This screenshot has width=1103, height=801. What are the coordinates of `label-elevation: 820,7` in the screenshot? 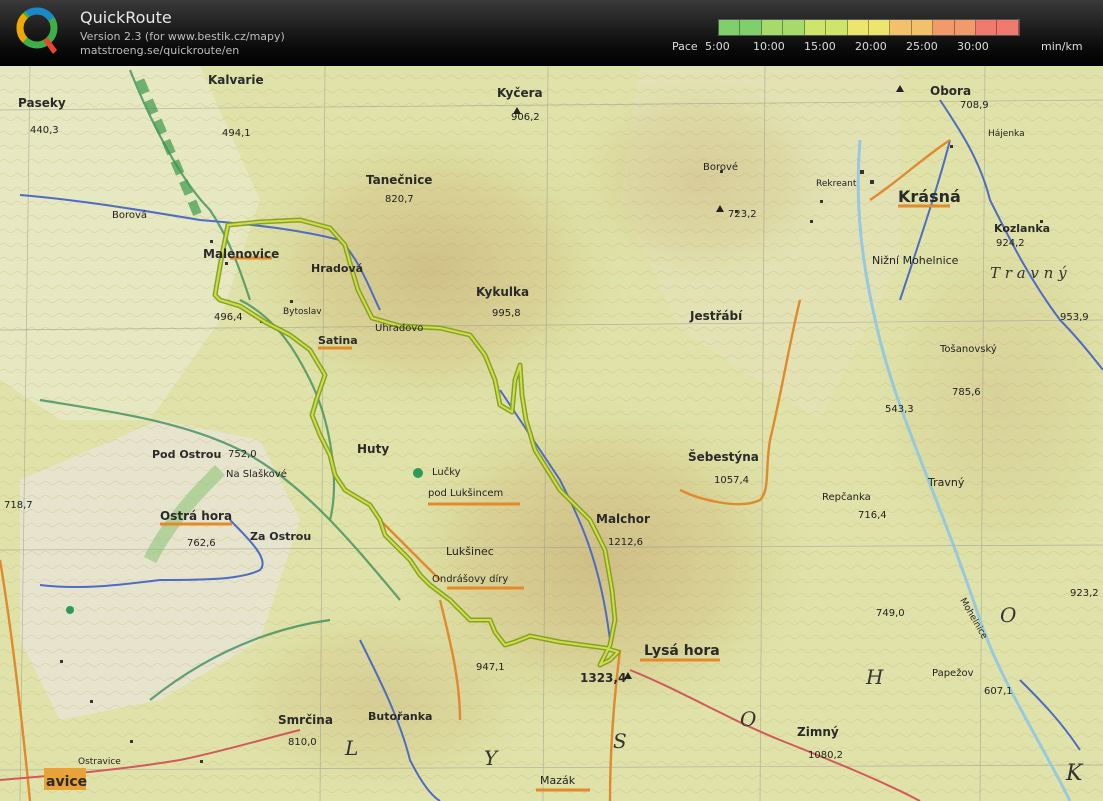 It's located at (399, 199).